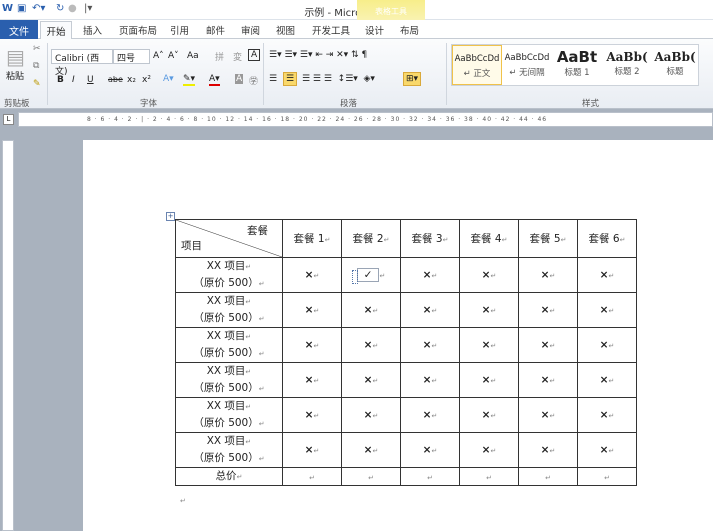 The height and width of the screenshot is (531, 713). Describe the element at coordinates (312, 238) in the screenshot. I see `header-cell: 套餐 1↵` at that location.